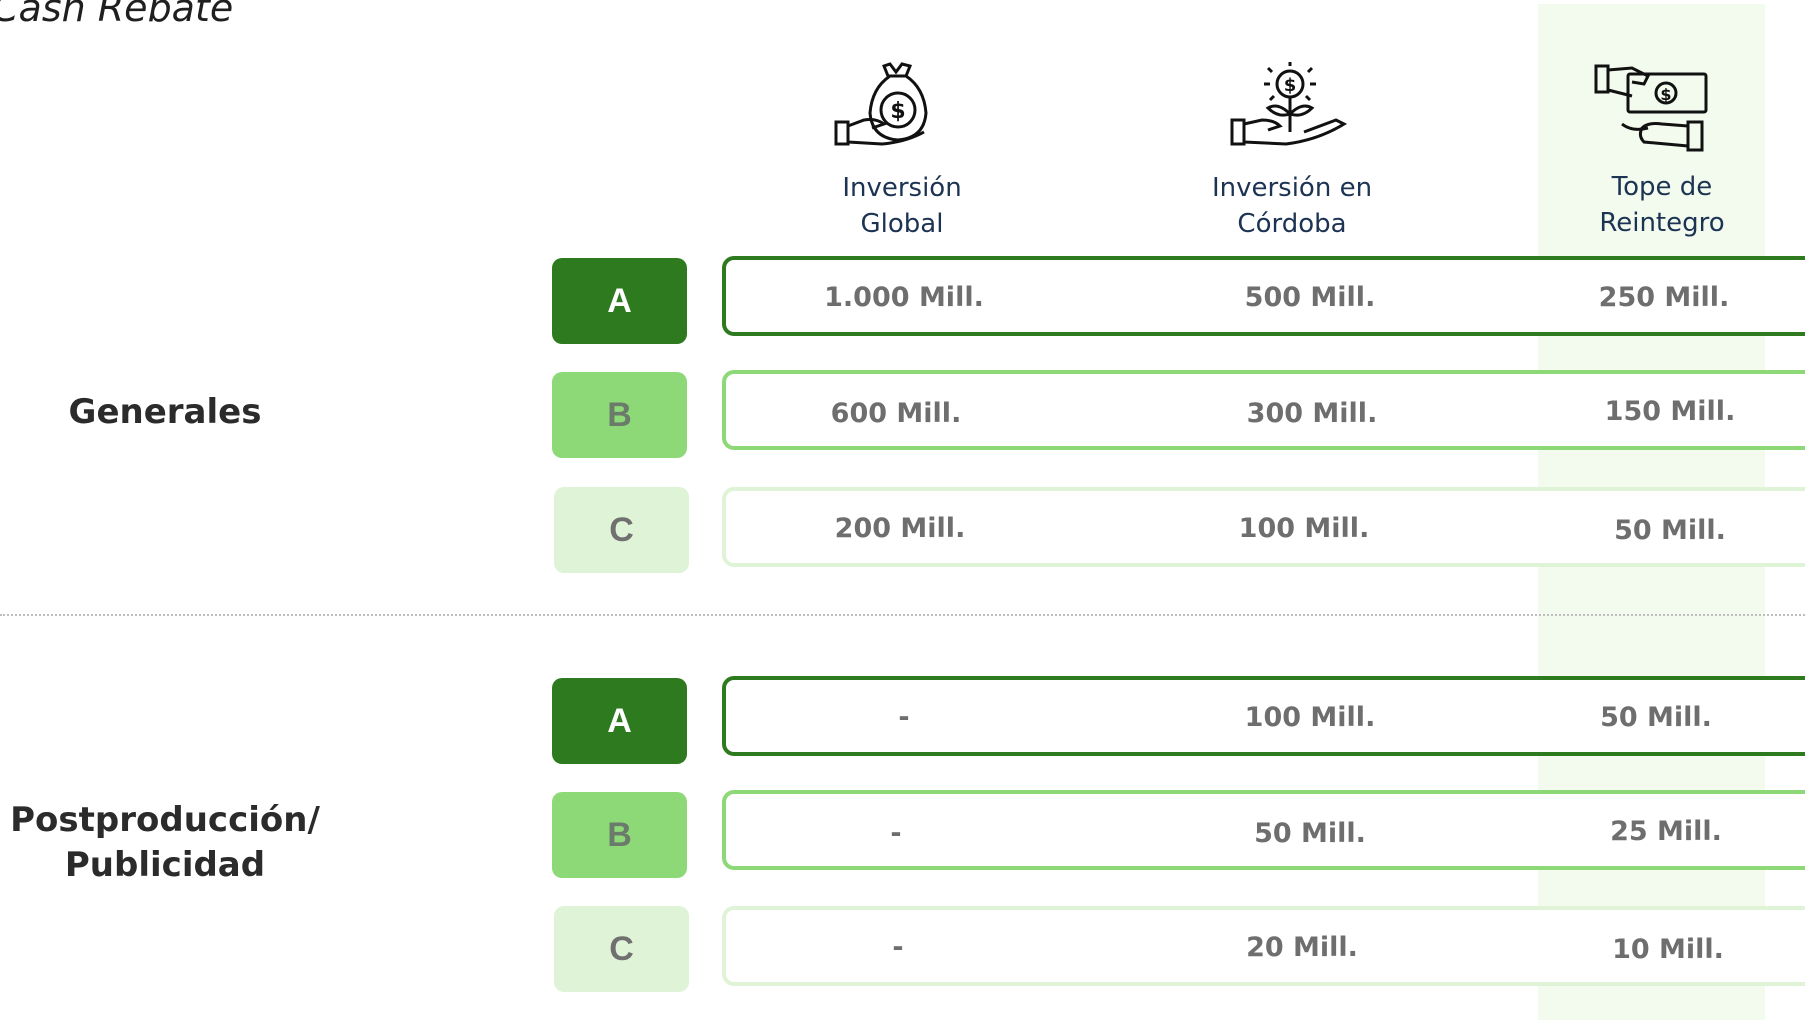 The height and width of the screenshot is (1020, 1805). I want to click on column-header-line2: Global, so click(902, 224).